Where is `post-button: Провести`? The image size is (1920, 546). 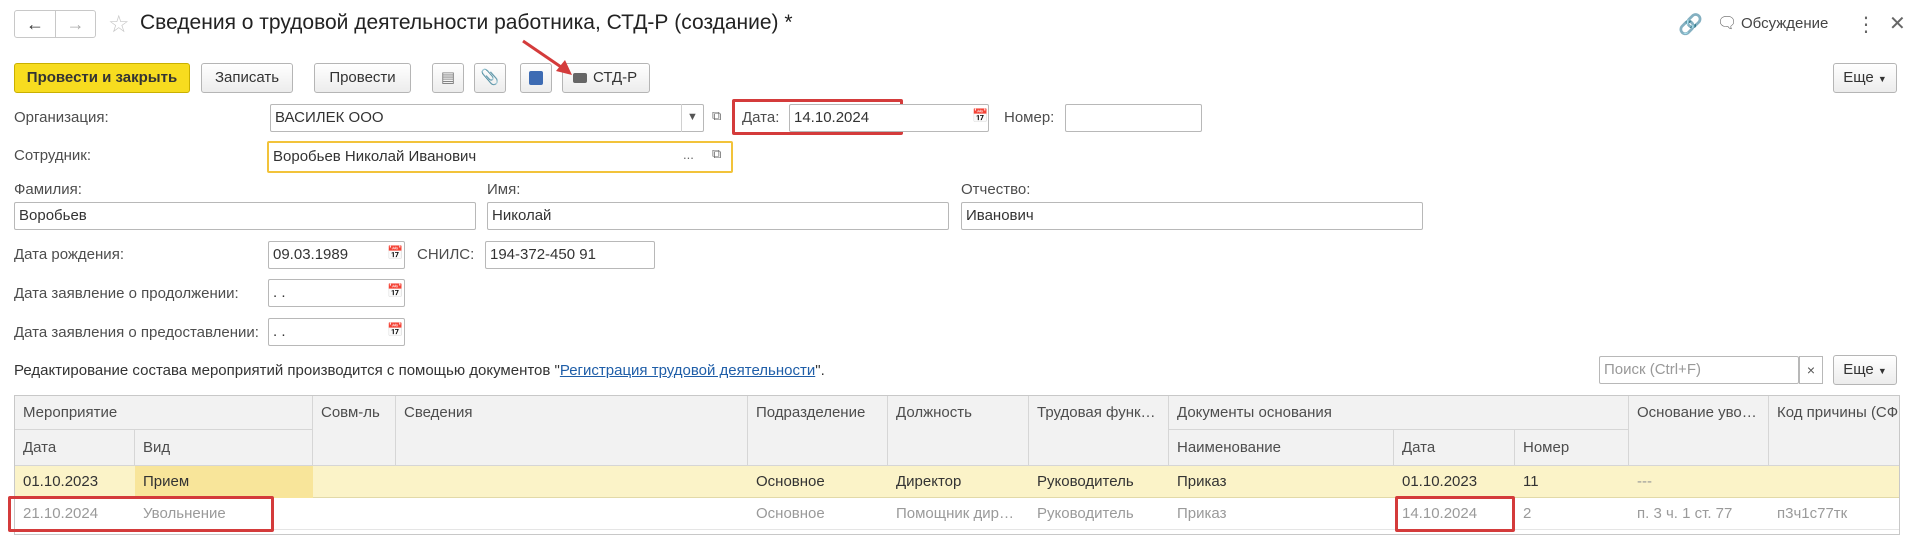 post-button: Провести is located at coordinates (362, 78).